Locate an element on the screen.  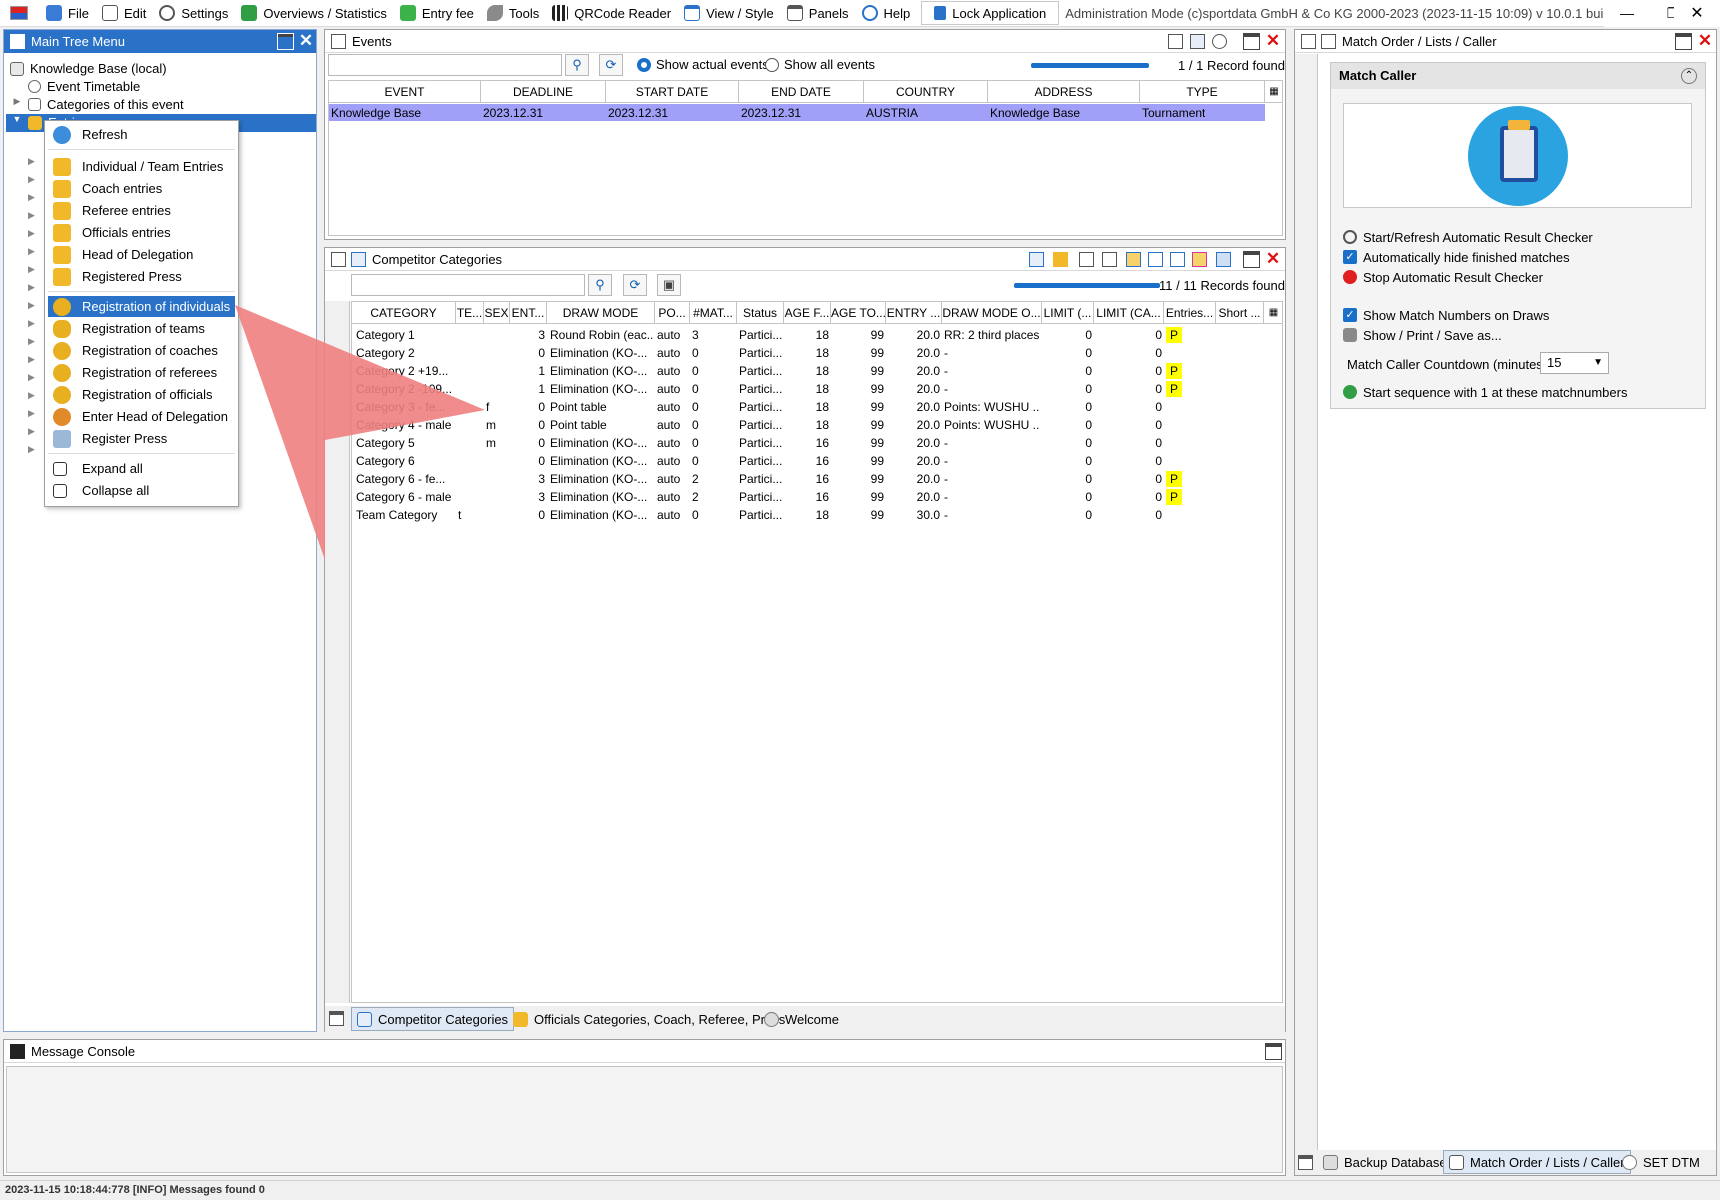
numbered-list-icon is located at coordinates (1109, 259).